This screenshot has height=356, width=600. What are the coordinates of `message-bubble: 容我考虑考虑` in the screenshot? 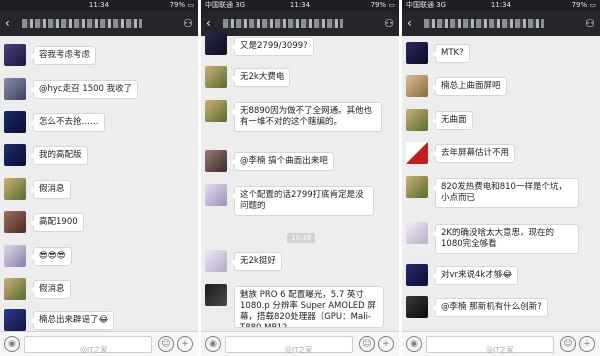 It's located at (63, 55).